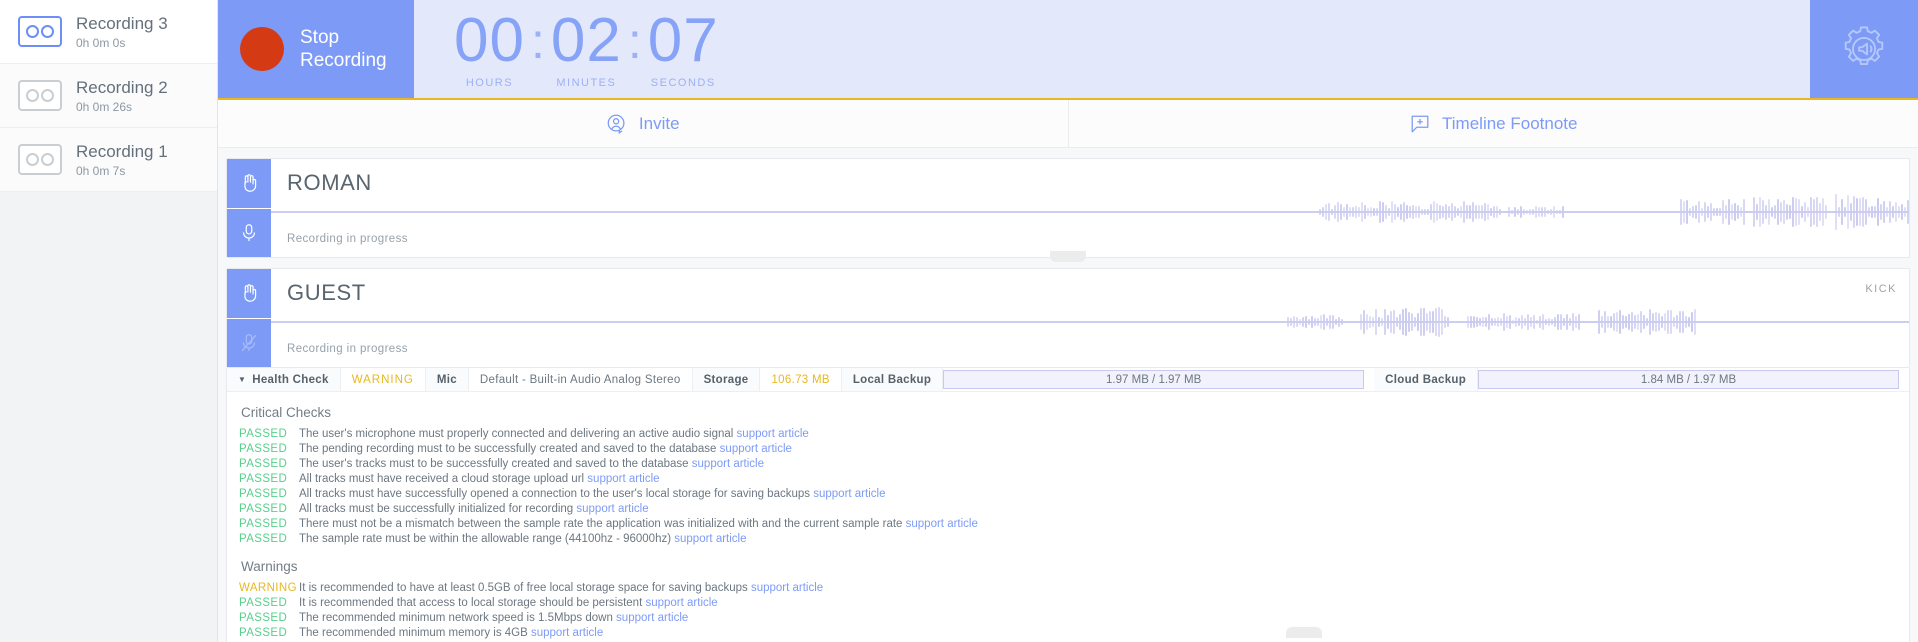 The image size is (1918, 642). What do you see at coordinates (683, 49) in the screenshot?
I see `timer-seconds: 07 SECONDS` at bounding box center [683, 49].